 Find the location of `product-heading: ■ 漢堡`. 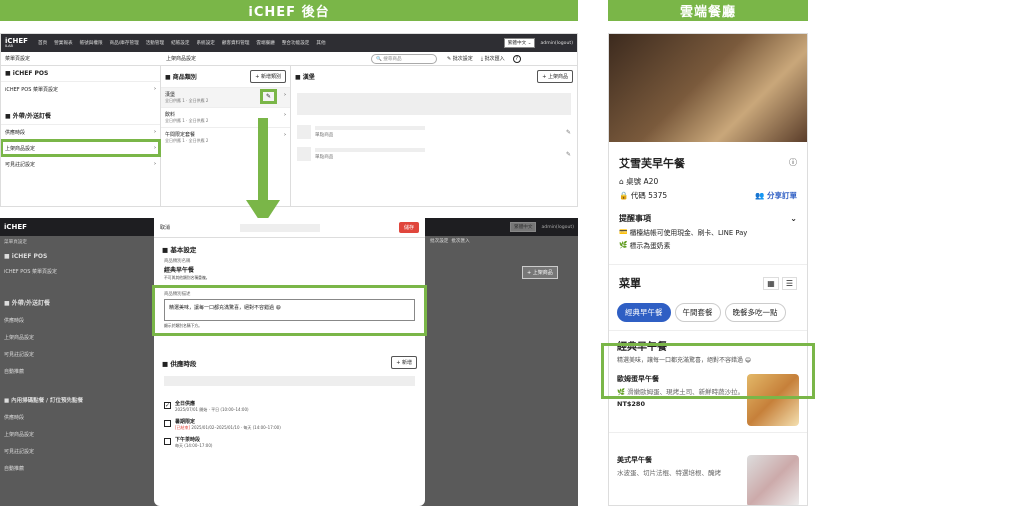

product-heading: ■ 漢堡 is located at coordinates (305, 77).